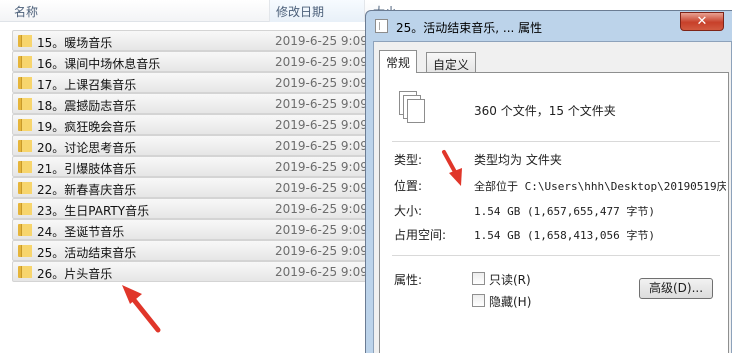  Describe the element at coordinates (398, 61) in the screenshot. I see `tab-general: 常规` at that location.